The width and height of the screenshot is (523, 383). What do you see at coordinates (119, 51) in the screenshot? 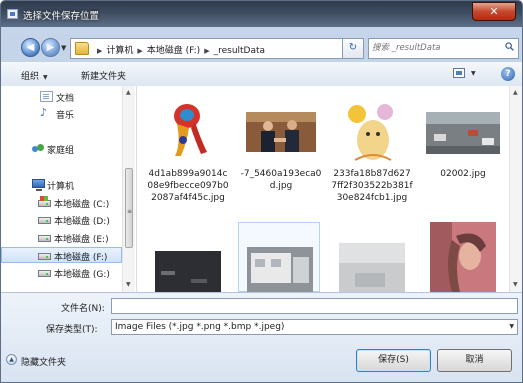
I see `breadcrumb-computer: 计算机` at bounding box center [119, 51].